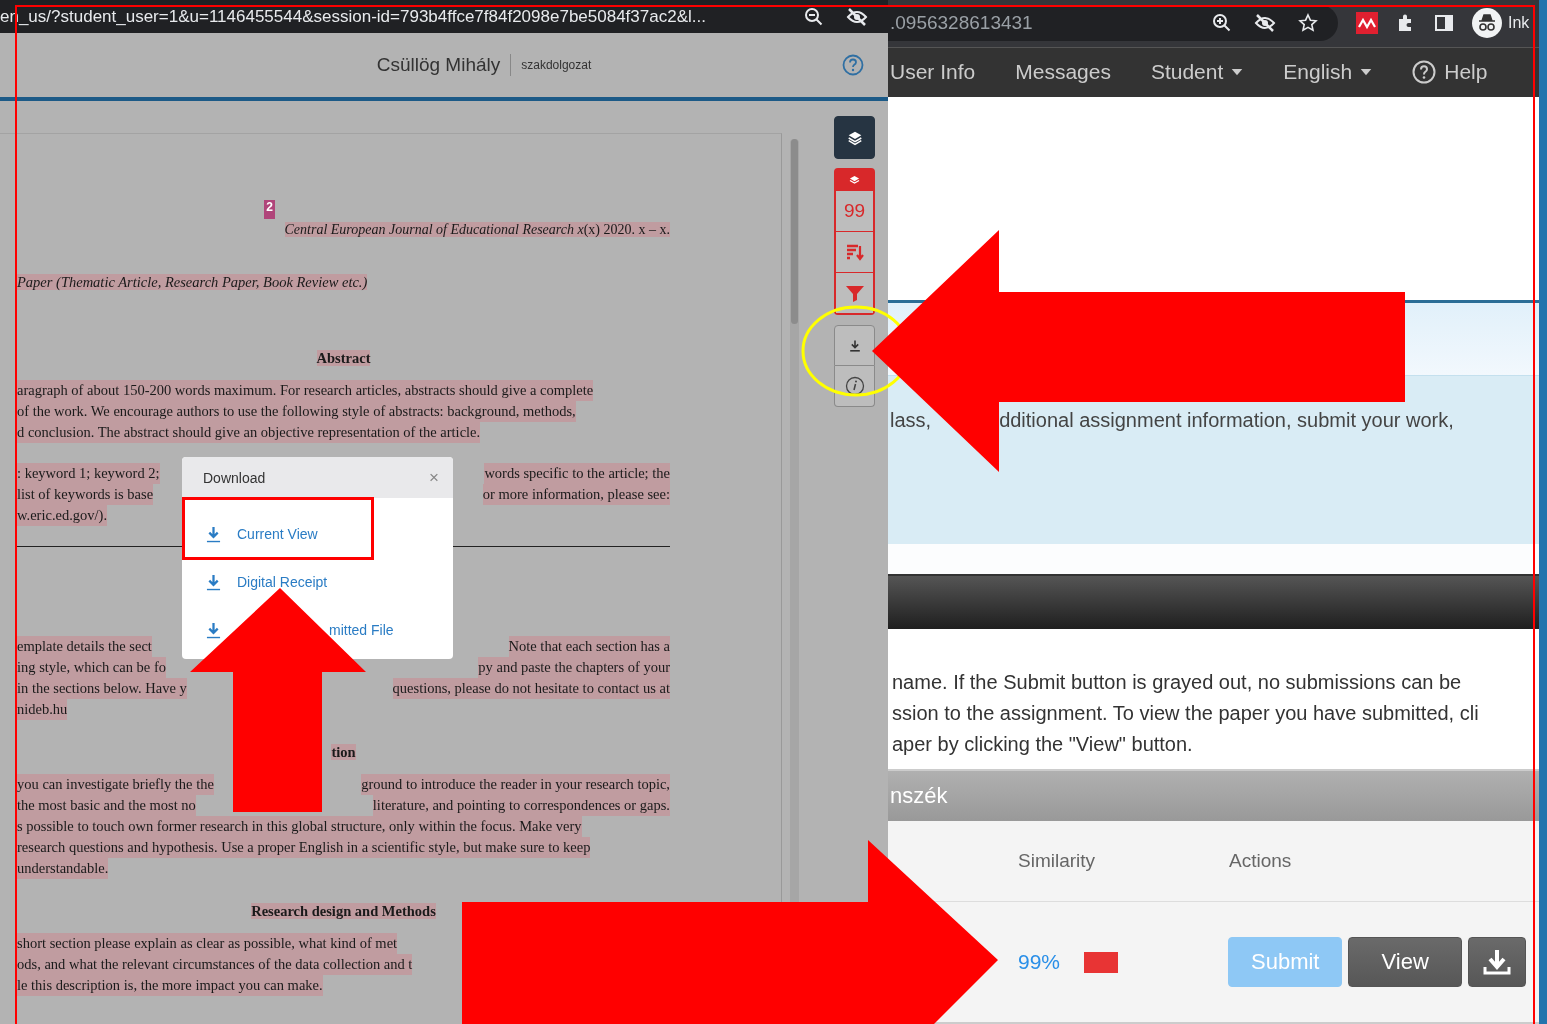 Image resolution: width=1547 pixels, height=1024 pixels. I want to click on column-header: Actions, so click(1261, 861).